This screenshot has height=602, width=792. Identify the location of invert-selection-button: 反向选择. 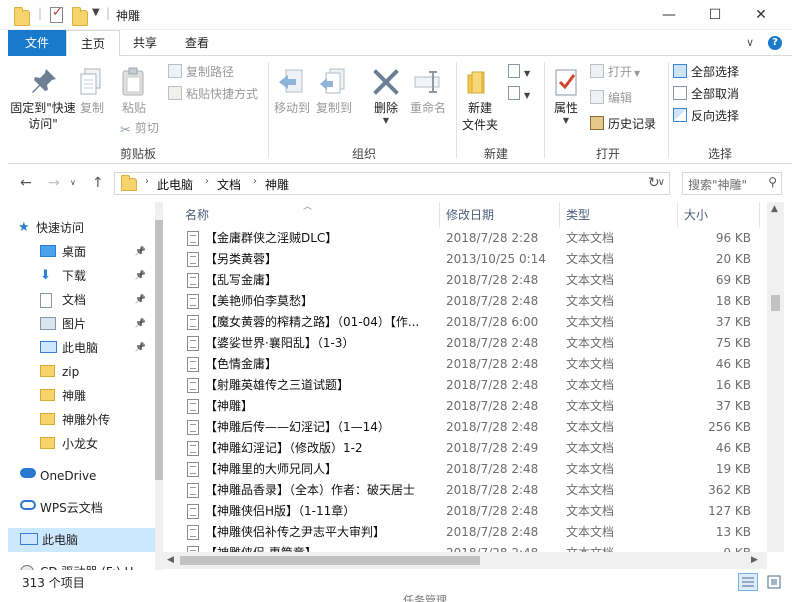
(706, 116).